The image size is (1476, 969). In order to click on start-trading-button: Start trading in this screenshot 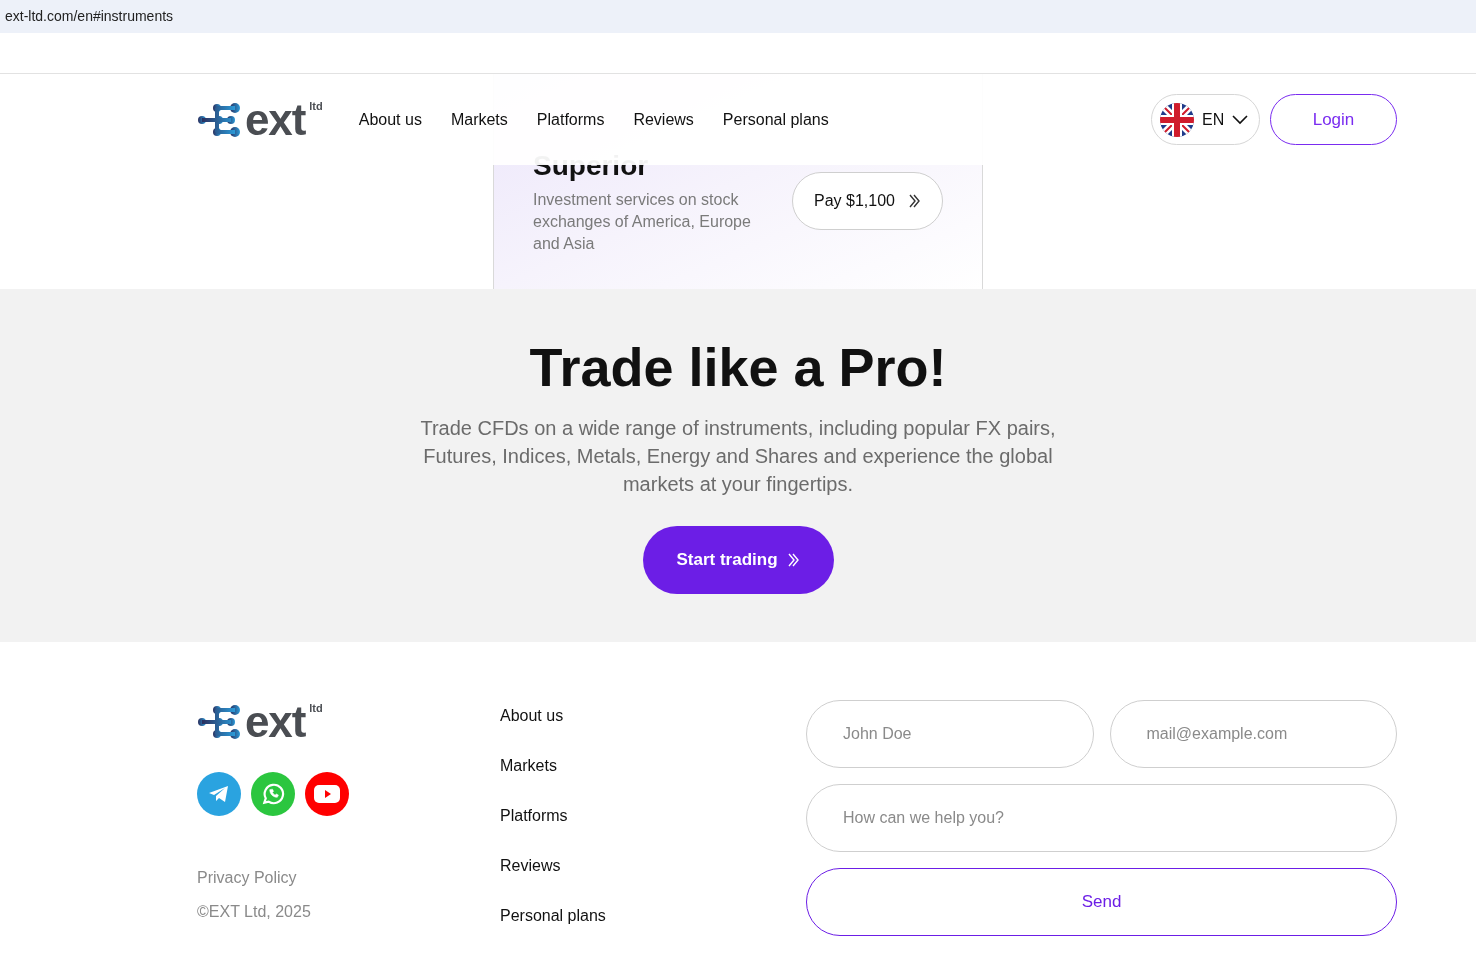, I will do `click(738, 559)`.